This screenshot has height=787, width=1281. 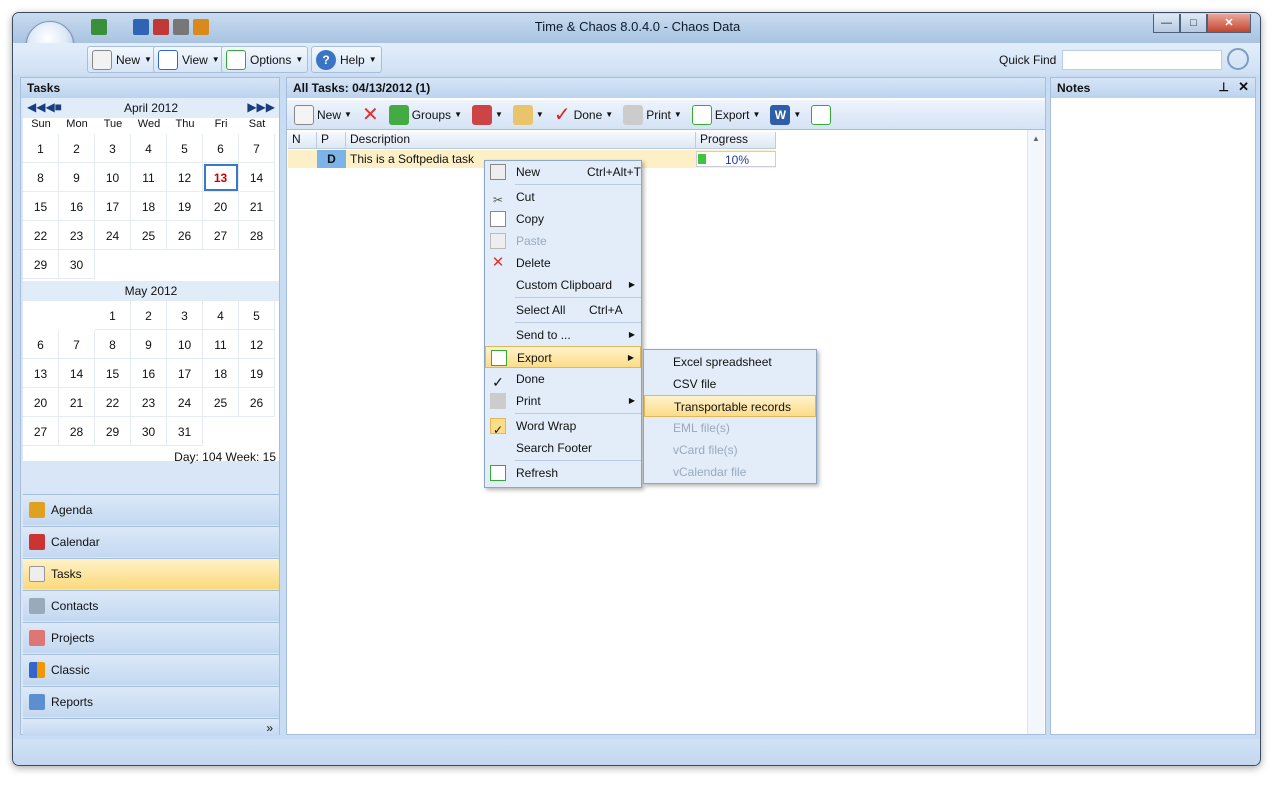 I want to click on menu-item-new: New Ctrl+Alt+T, so click(x=563, y=172).